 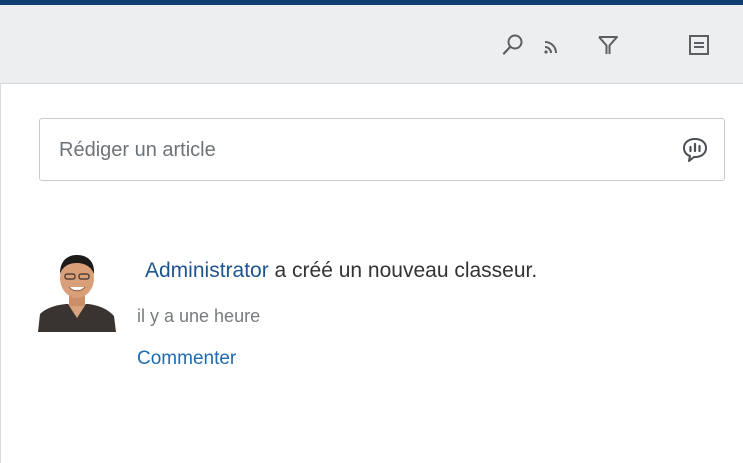 I want to click on avatar-photo, so click(x=77, y=292).